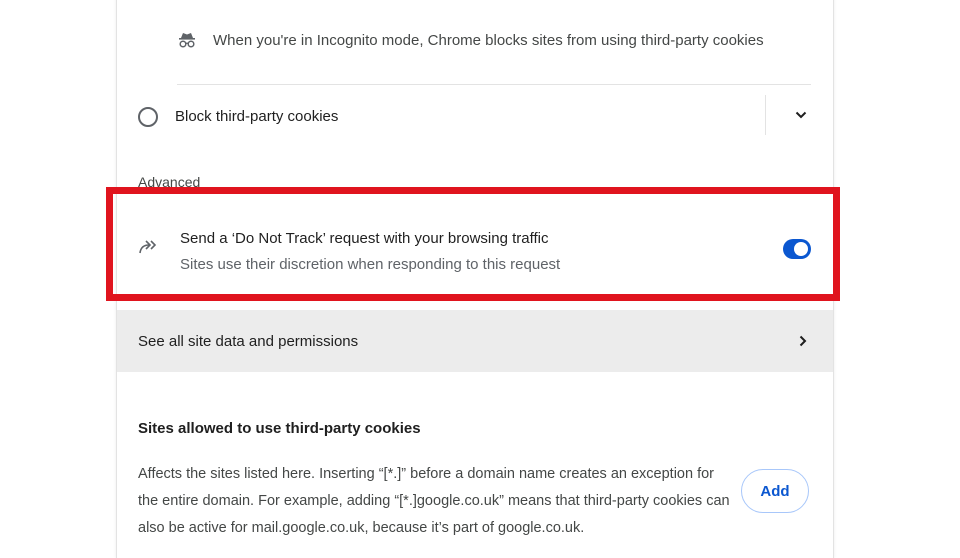  What do you see at coordinates (187, 40) in the screenshot?
I see `incognito-icon` at bounding box center [187, 40].